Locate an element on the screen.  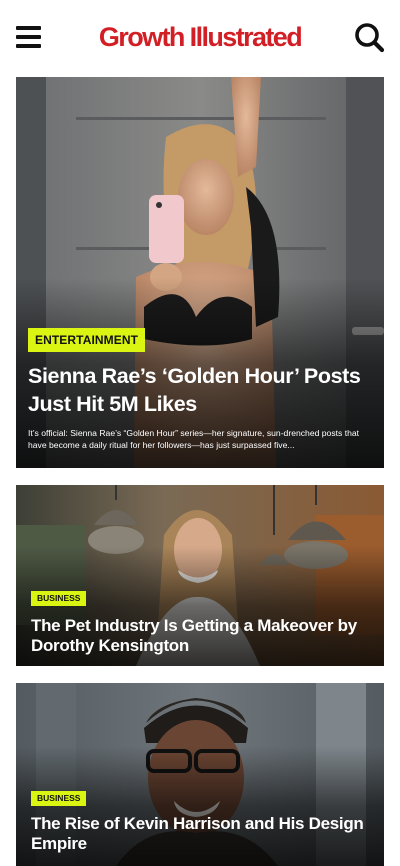
hamburger-menu-icon is located at coordinates (29, 38).